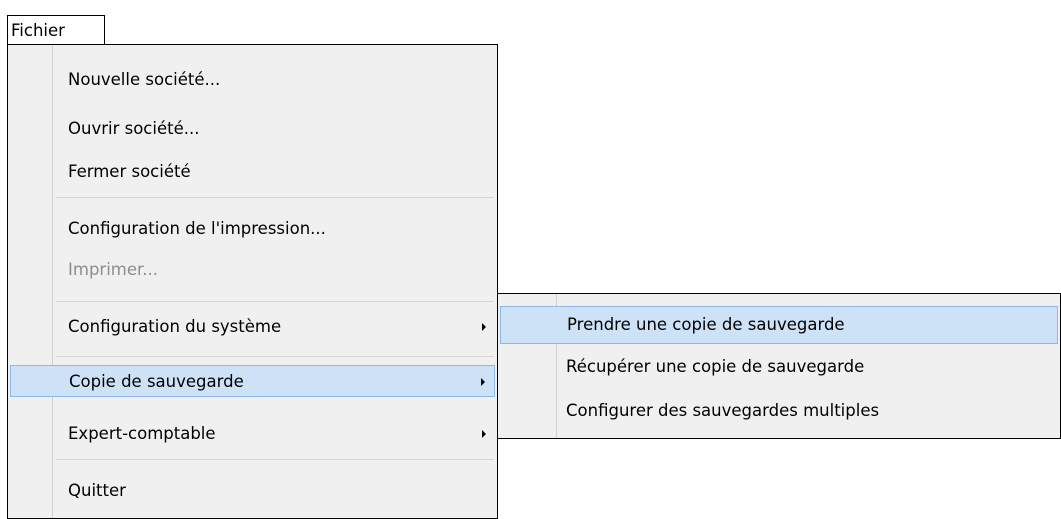 The image size is (1061, 519). What do you see at coordinates (252, 434) in the screenshot?
I see `menu-item-expert-comptable: Expert-comptable` at bounding box center [252, 434].